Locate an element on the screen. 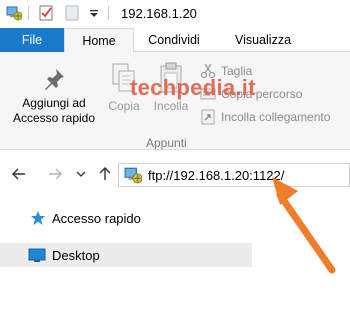  window-title: 192.168.1.20 is located at coordinates (159, 13).